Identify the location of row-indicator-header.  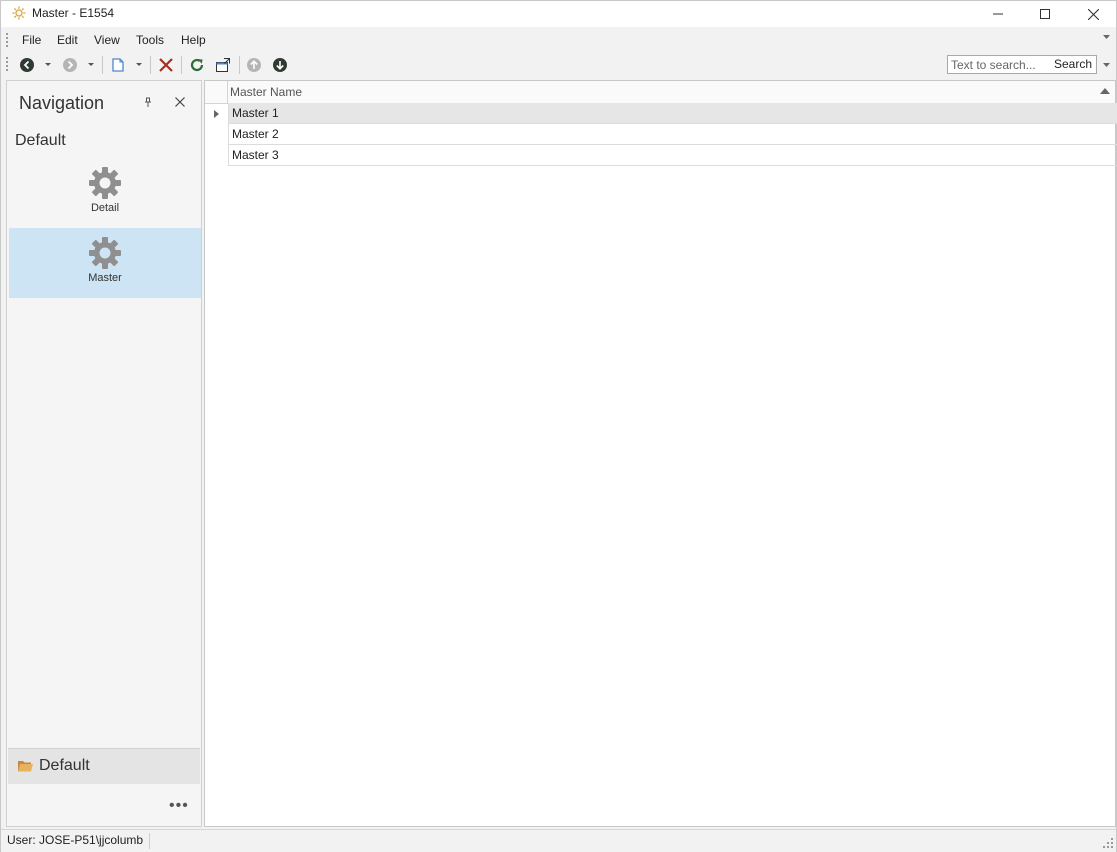
(216, 92).